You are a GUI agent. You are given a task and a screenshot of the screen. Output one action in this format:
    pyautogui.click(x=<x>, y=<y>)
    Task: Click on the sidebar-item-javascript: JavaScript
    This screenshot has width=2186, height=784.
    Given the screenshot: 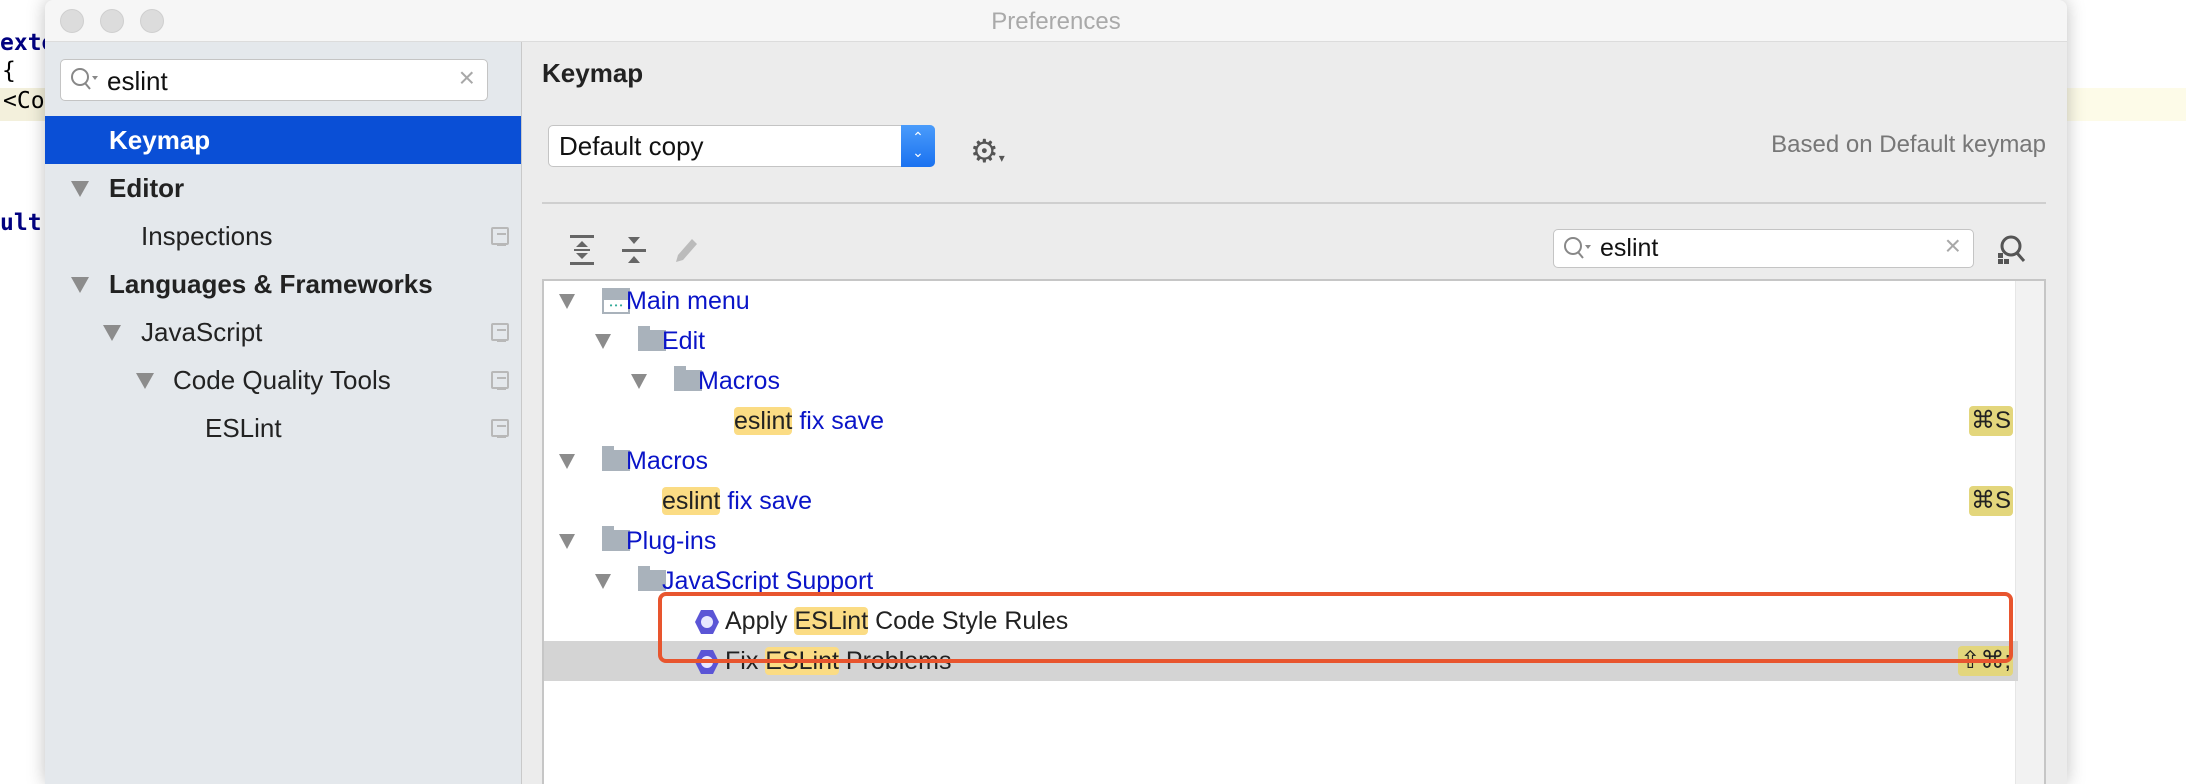 What is the action you would take?
    pyautogui.click(x=283, y=332)
    